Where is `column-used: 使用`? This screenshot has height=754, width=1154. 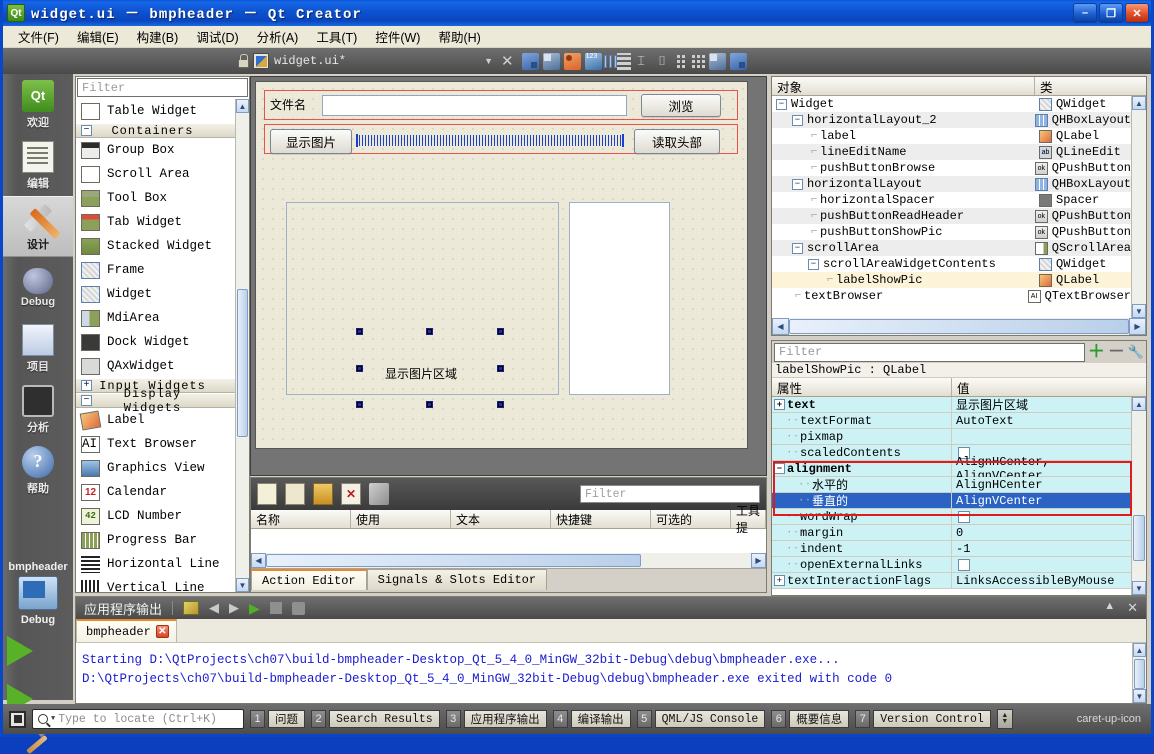
column-used: 使用 is located at coordinates (401, 519).